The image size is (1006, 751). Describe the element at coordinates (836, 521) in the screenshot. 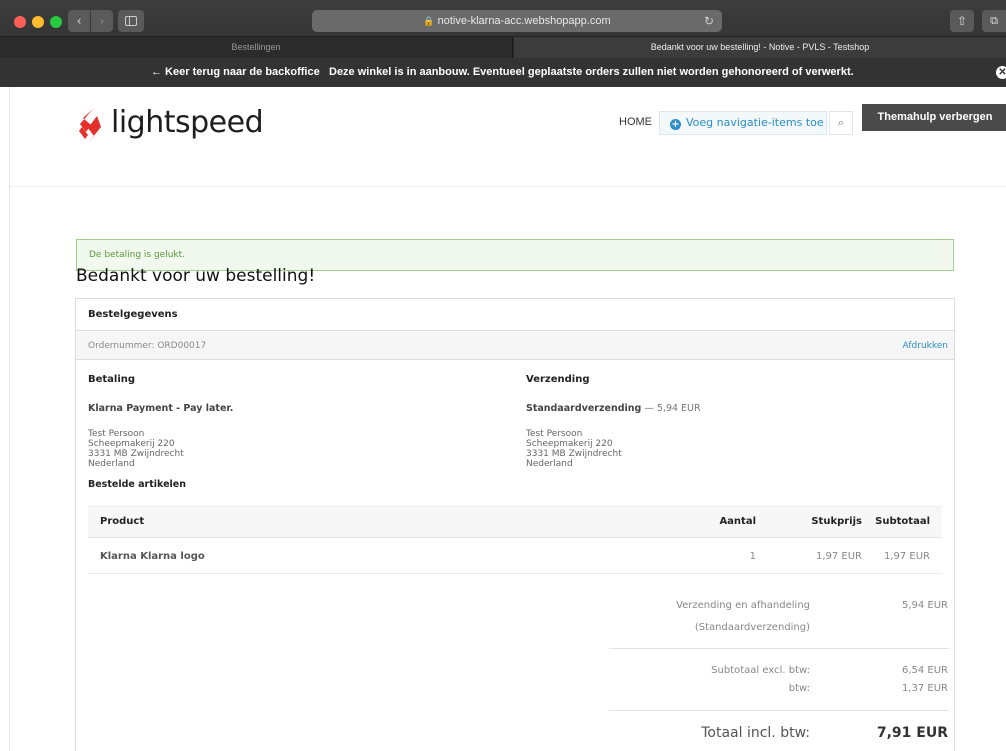

I see `col-unit-price: Stukprijs` at that location.